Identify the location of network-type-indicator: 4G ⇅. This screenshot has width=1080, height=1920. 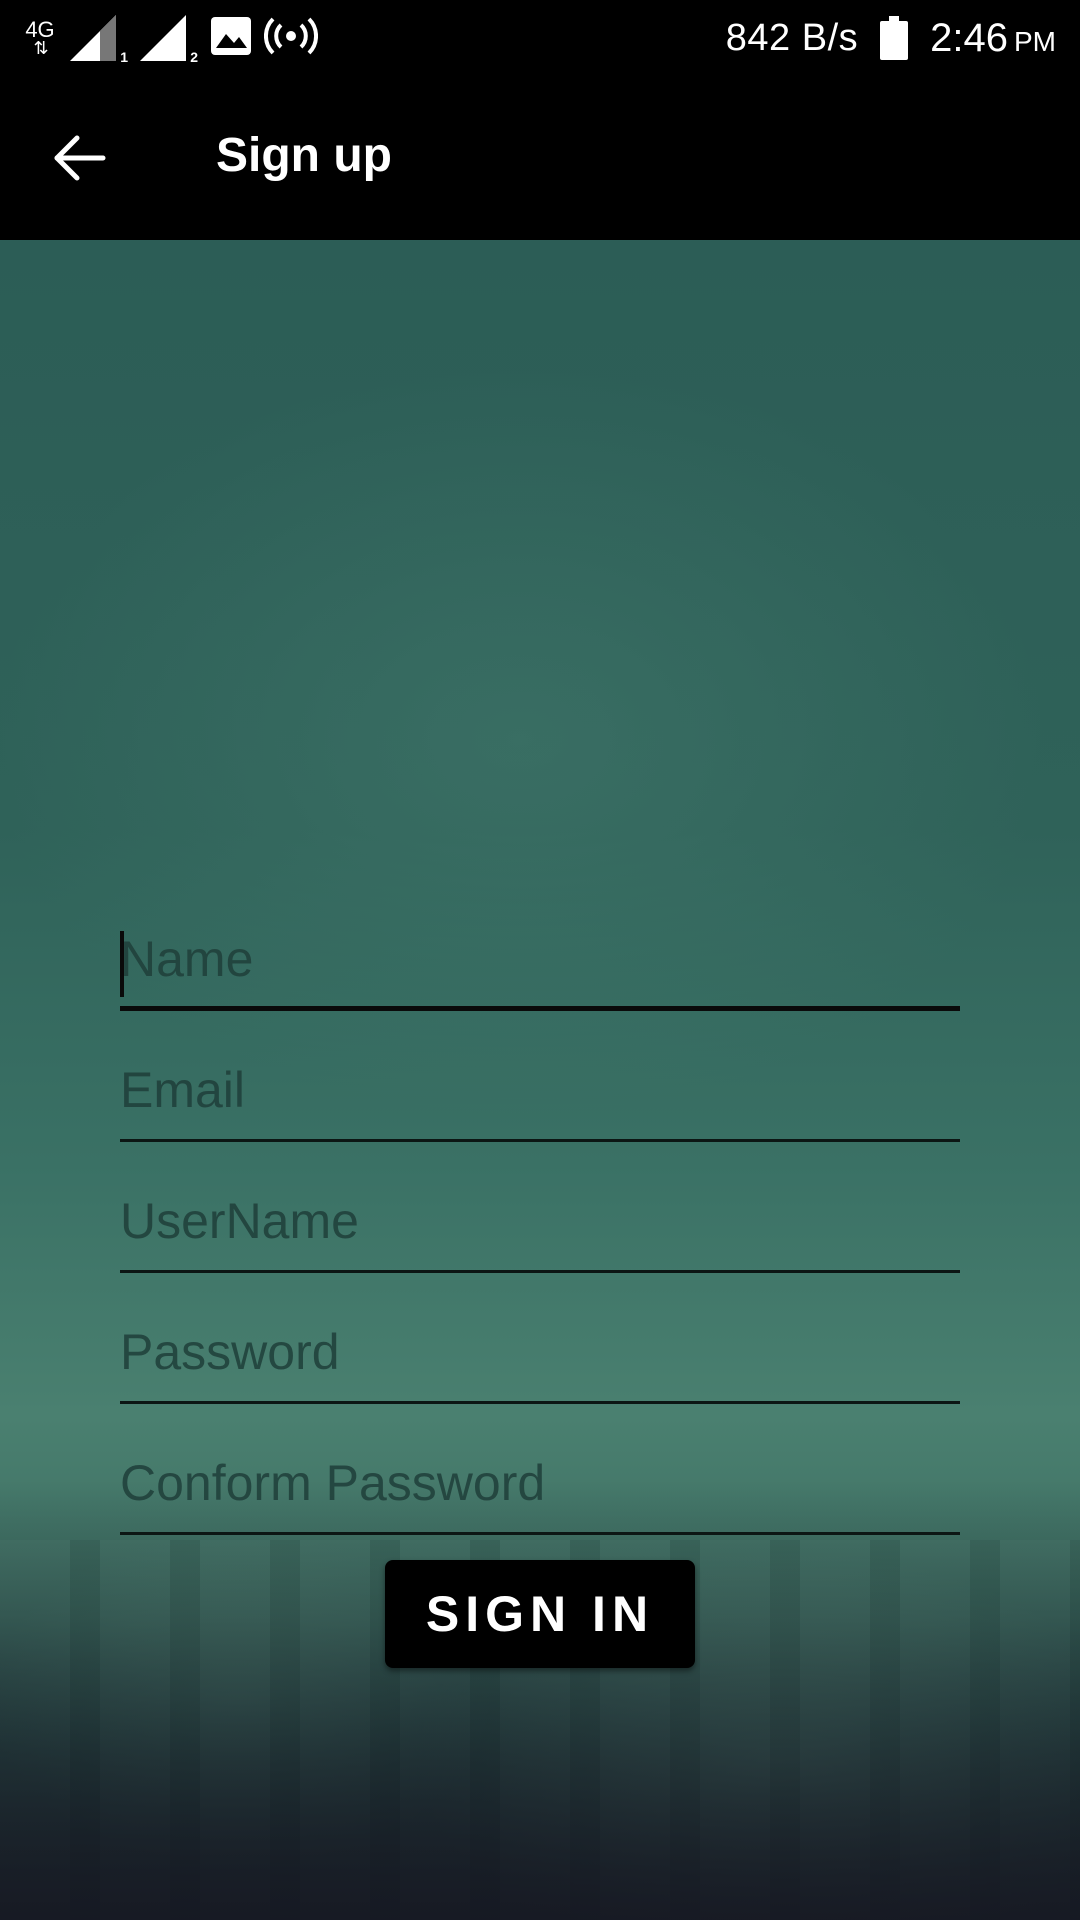
(40, 38).